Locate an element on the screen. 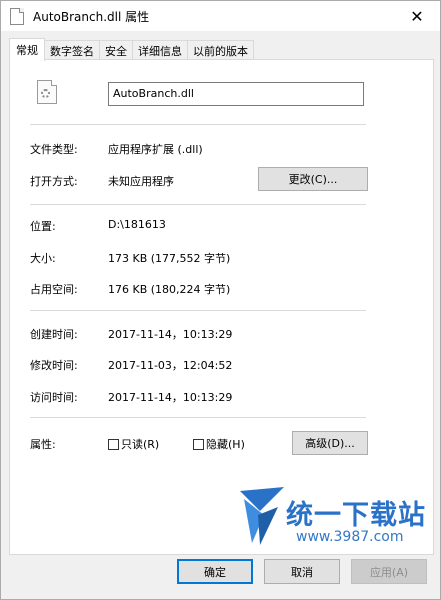  watermark-logo: 统一下载站 www.3987.com is located at coordinates (333, 518).